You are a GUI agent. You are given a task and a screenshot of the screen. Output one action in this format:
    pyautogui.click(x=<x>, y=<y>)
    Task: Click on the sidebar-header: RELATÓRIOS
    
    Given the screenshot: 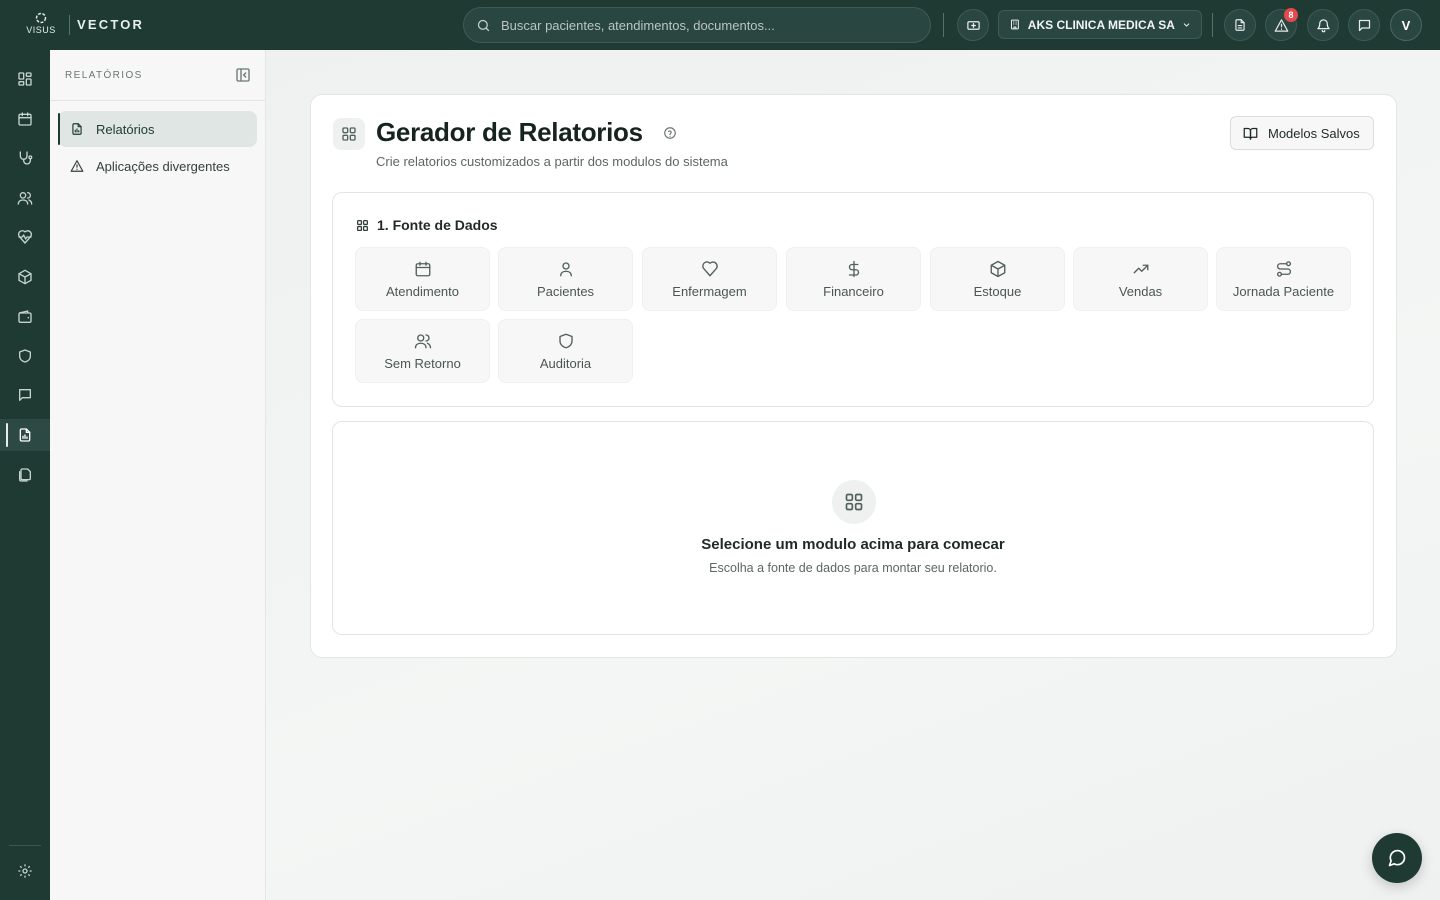 What is the action you would take?
    pyautogui.click(x=157, y=75)
    